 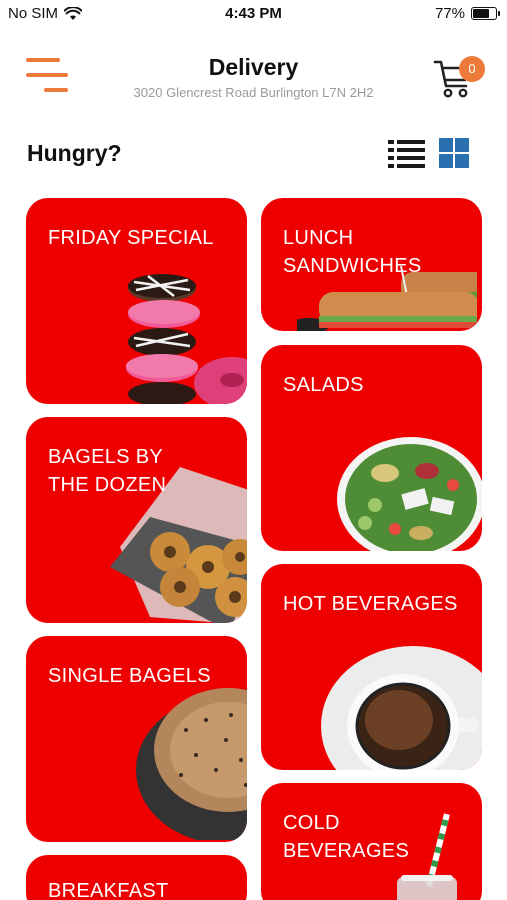 What do you see at coordinates (136, 877) in the screenshot?
I see `category-card-breakfast: BREAKFAST` at bounding box center [136, 877].